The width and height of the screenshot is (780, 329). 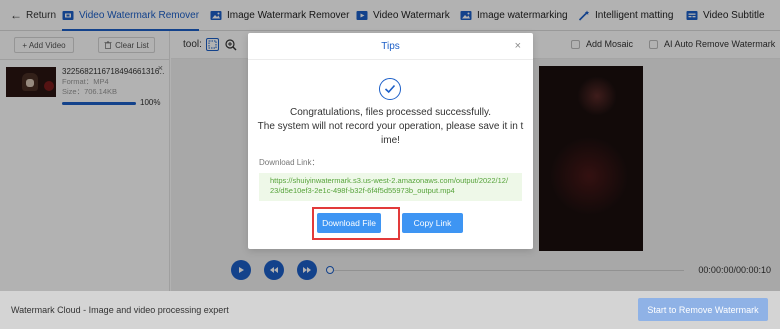 I want to click on close-icon: ×, so click(x=518, y=46).